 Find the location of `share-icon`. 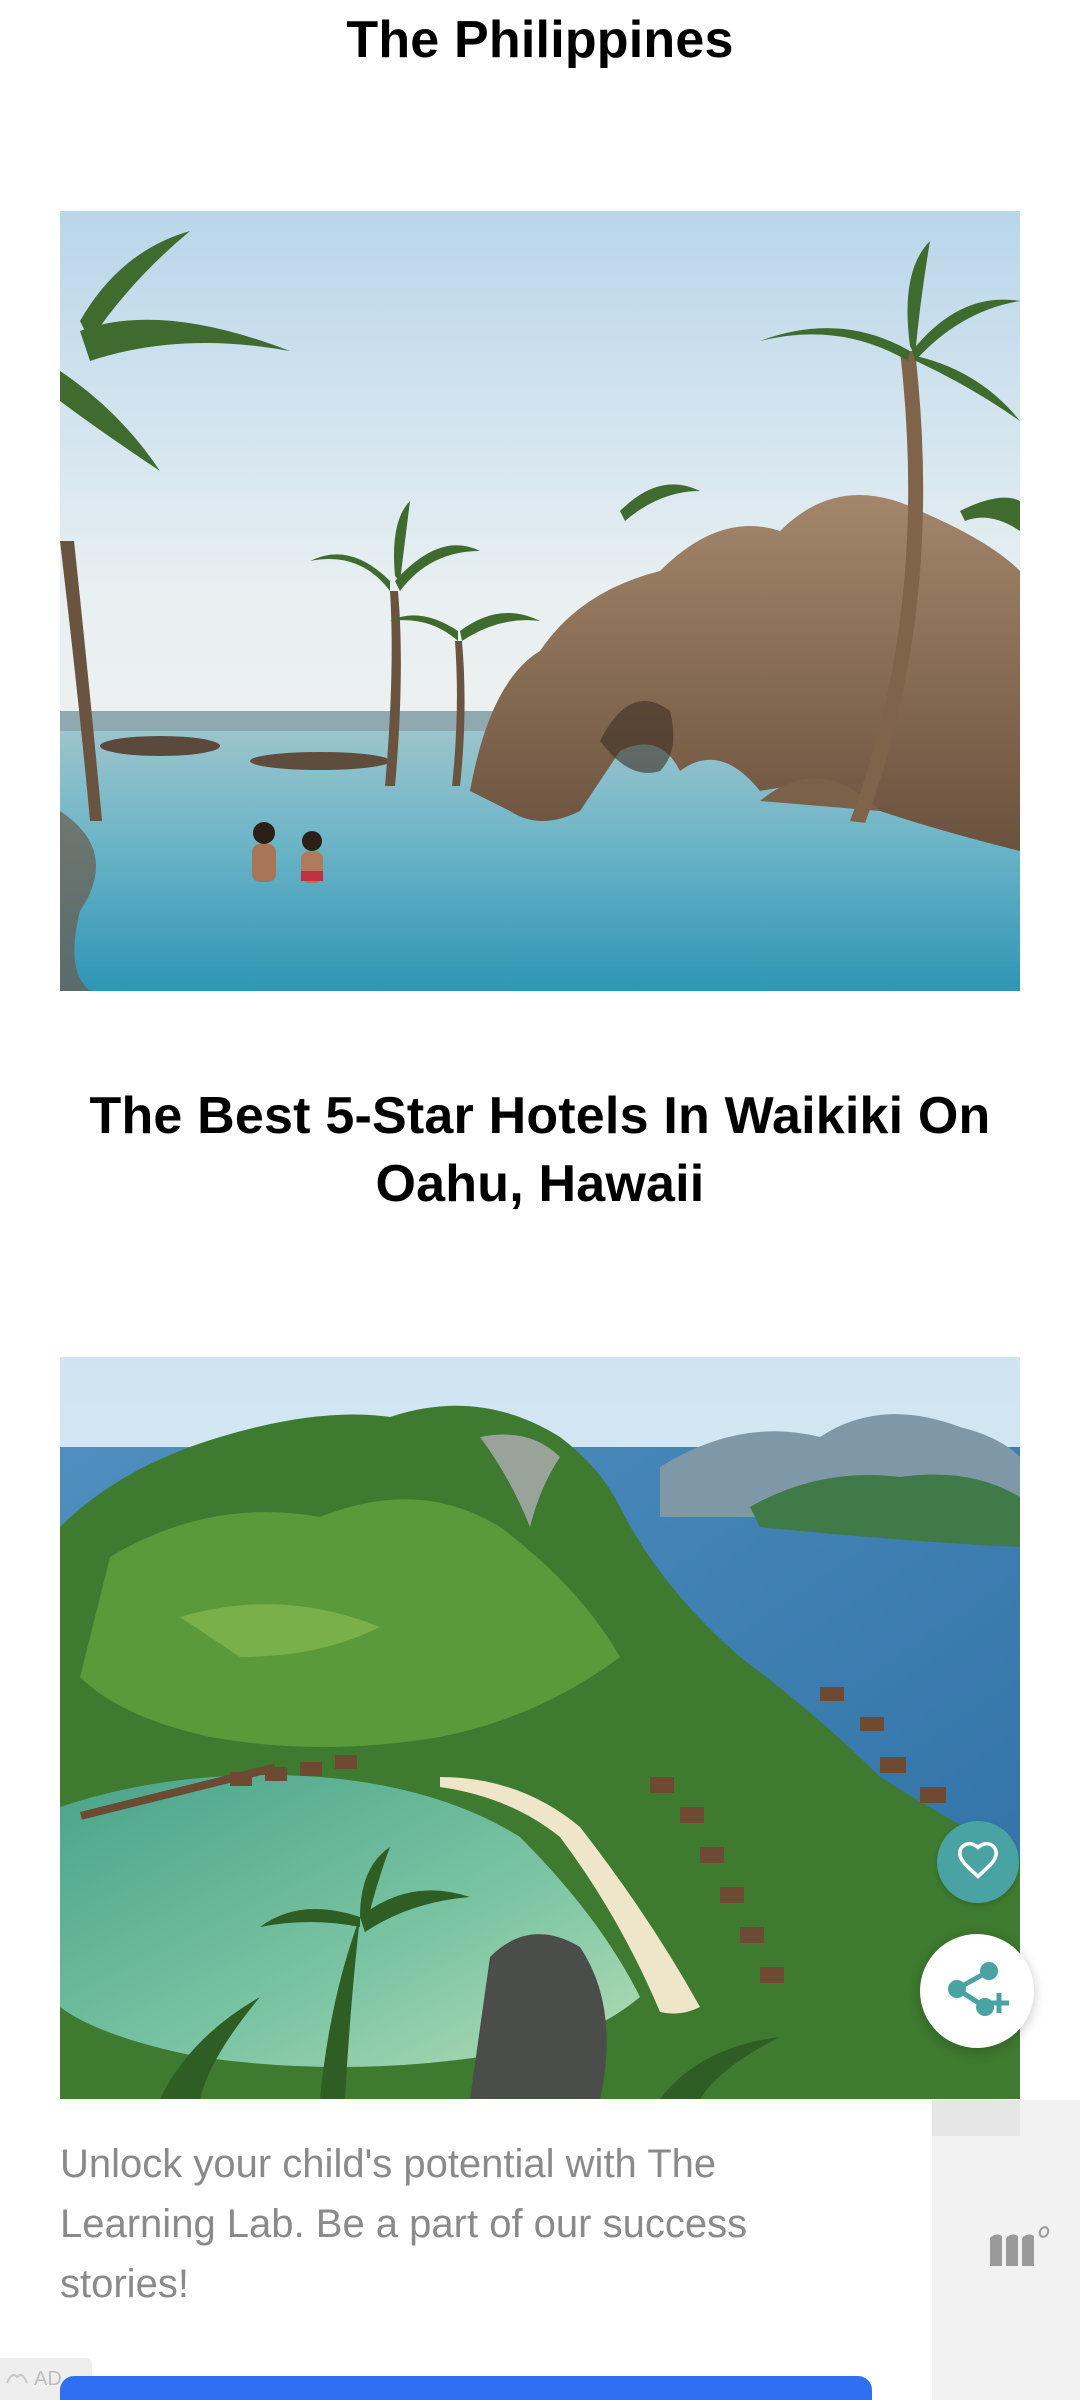

share-icon is located at coordinates (977, 1991).